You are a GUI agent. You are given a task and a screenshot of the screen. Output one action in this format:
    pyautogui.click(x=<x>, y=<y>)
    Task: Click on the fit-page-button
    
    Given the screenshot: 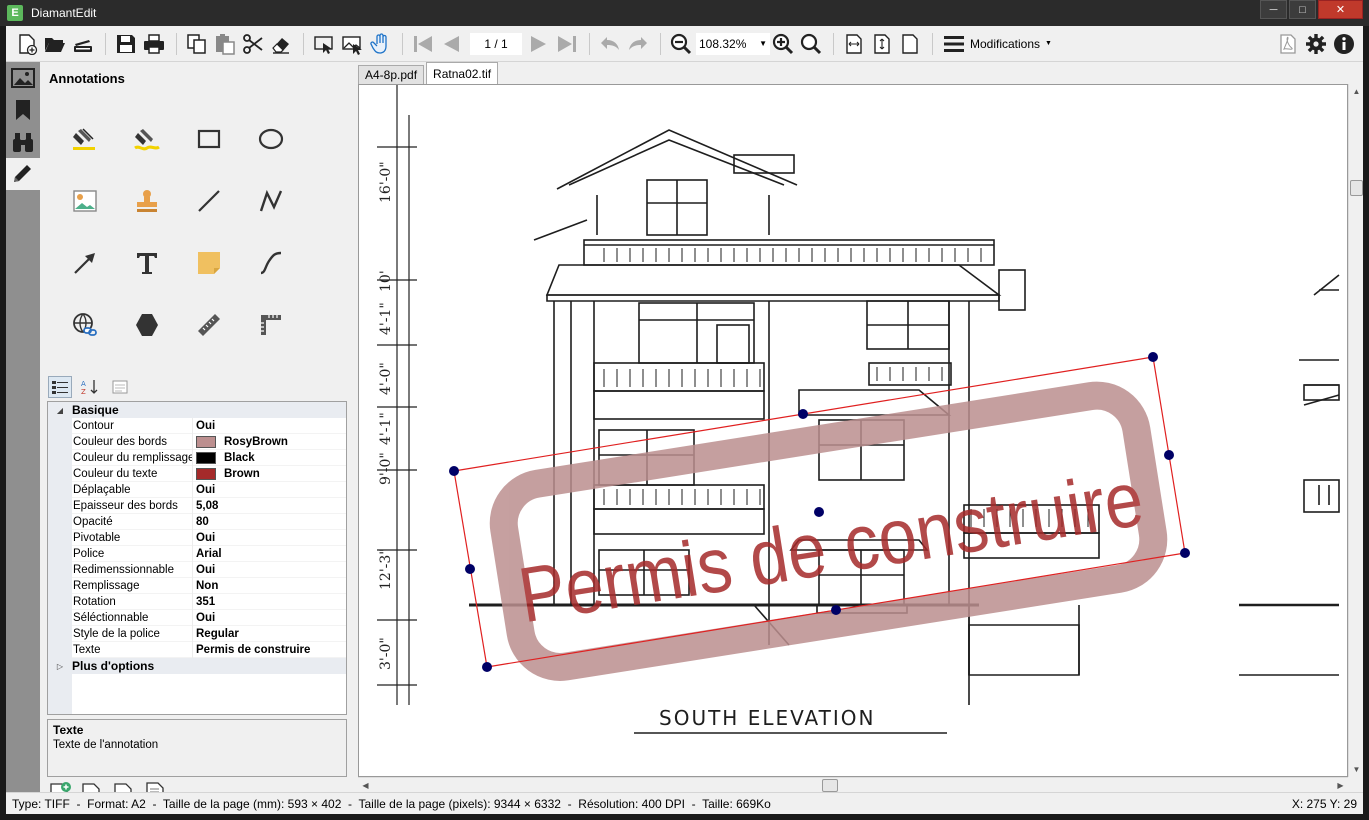 What is the action you would take?
    pyautogui.click(x=882, y=44)
    